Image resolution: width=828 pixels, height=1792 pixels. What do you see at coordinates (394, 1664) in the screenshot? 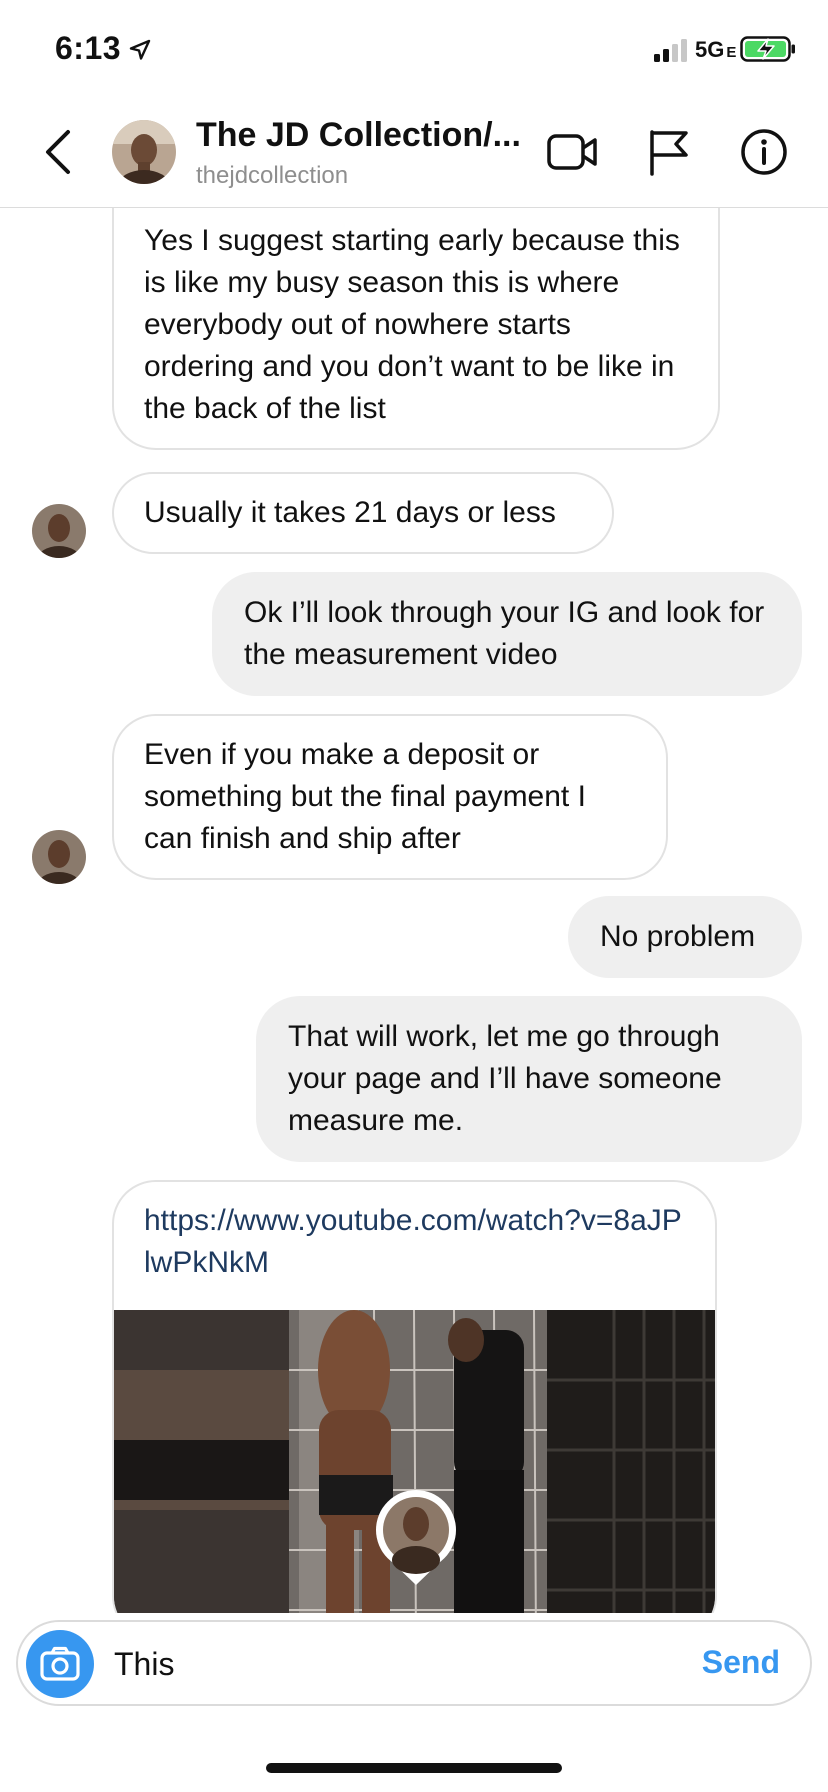
I see `message-input` at bounding box center [394, 1664].